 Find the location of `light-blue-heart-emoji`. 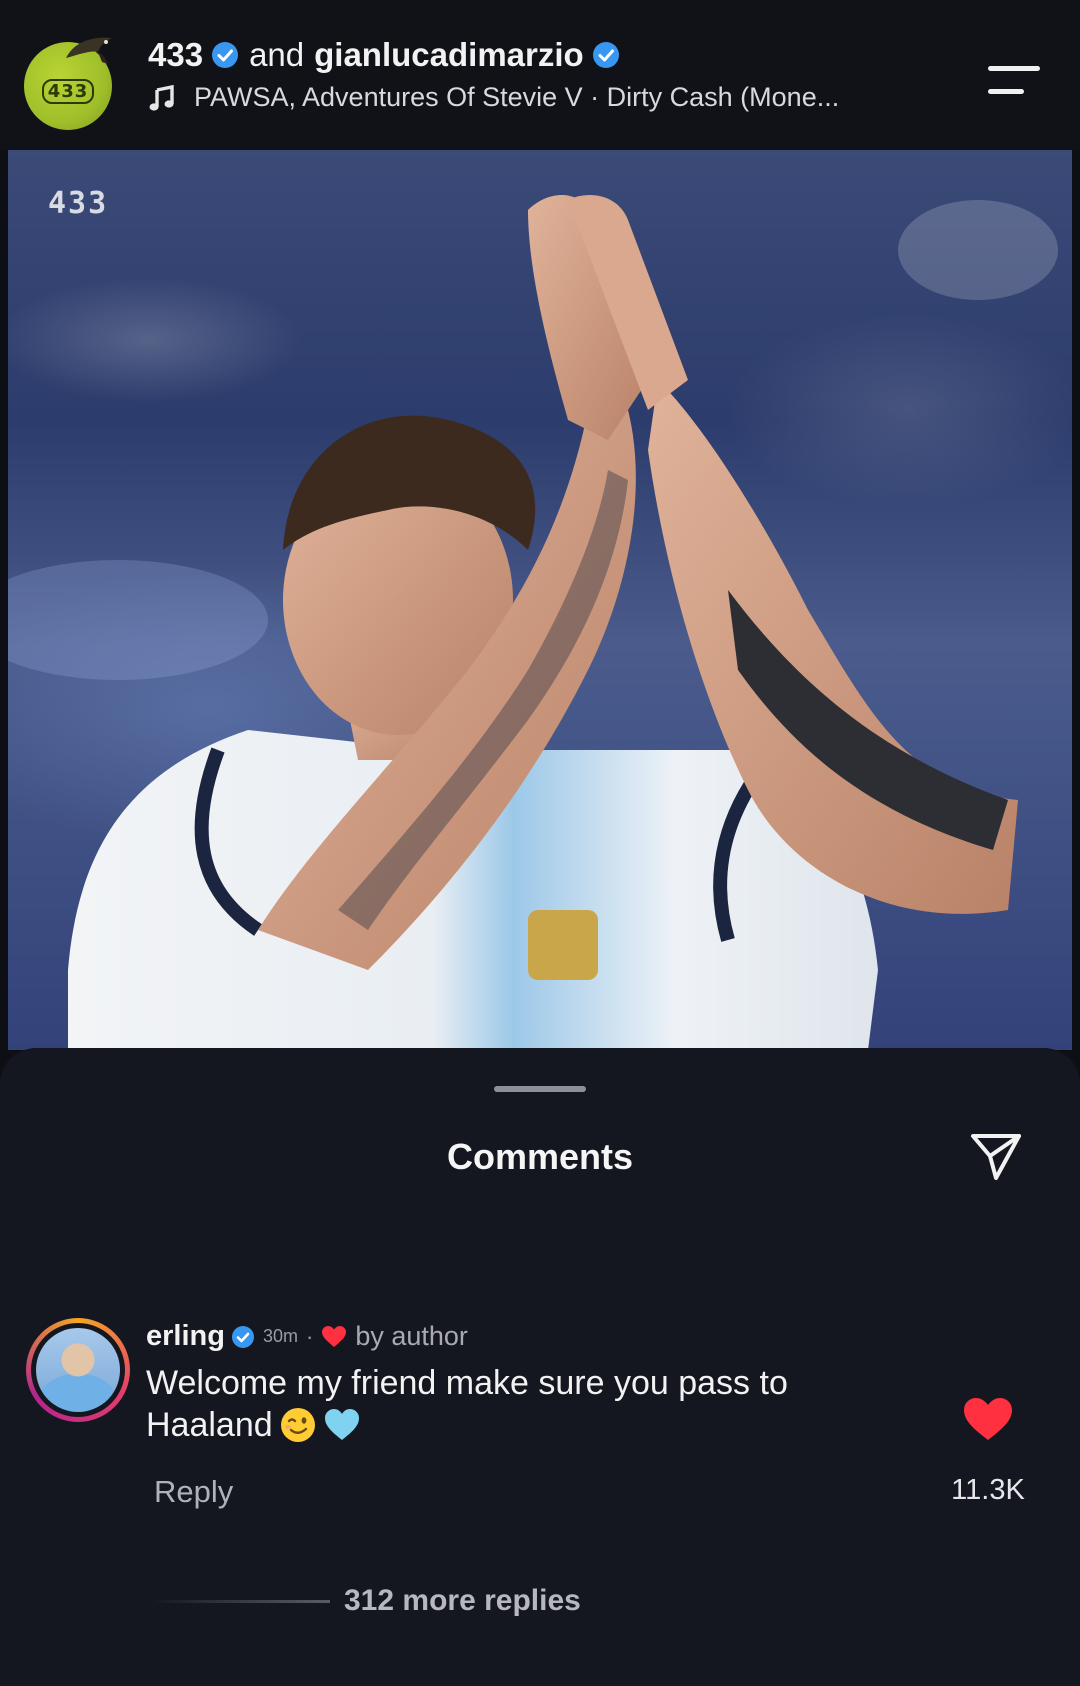

light-blue-heart-emoji is located at coordinates (341, 1424).